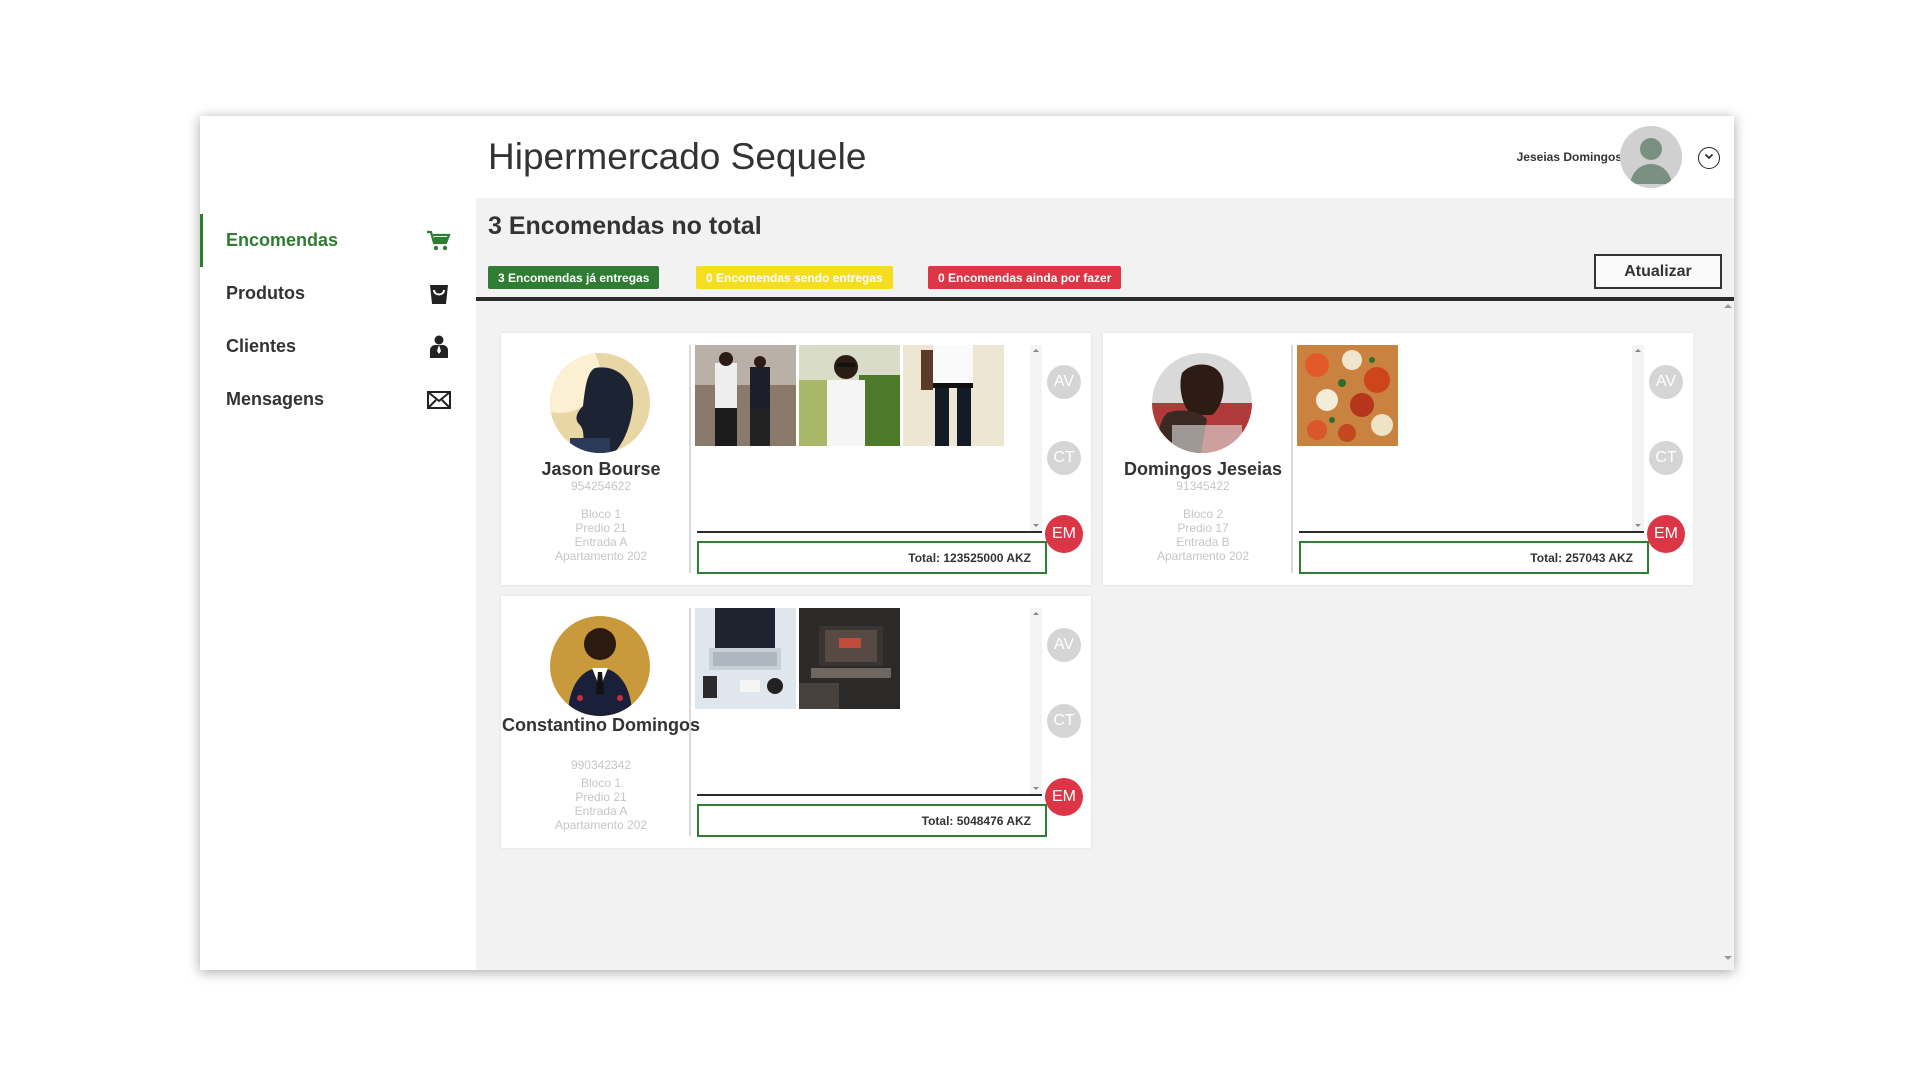 This screenshot has width=1920, height=1080. Describe the element at coordinates (338, 399) in the screenshot. I see `sidebar-item-mensagens: Mensagens` at that location.